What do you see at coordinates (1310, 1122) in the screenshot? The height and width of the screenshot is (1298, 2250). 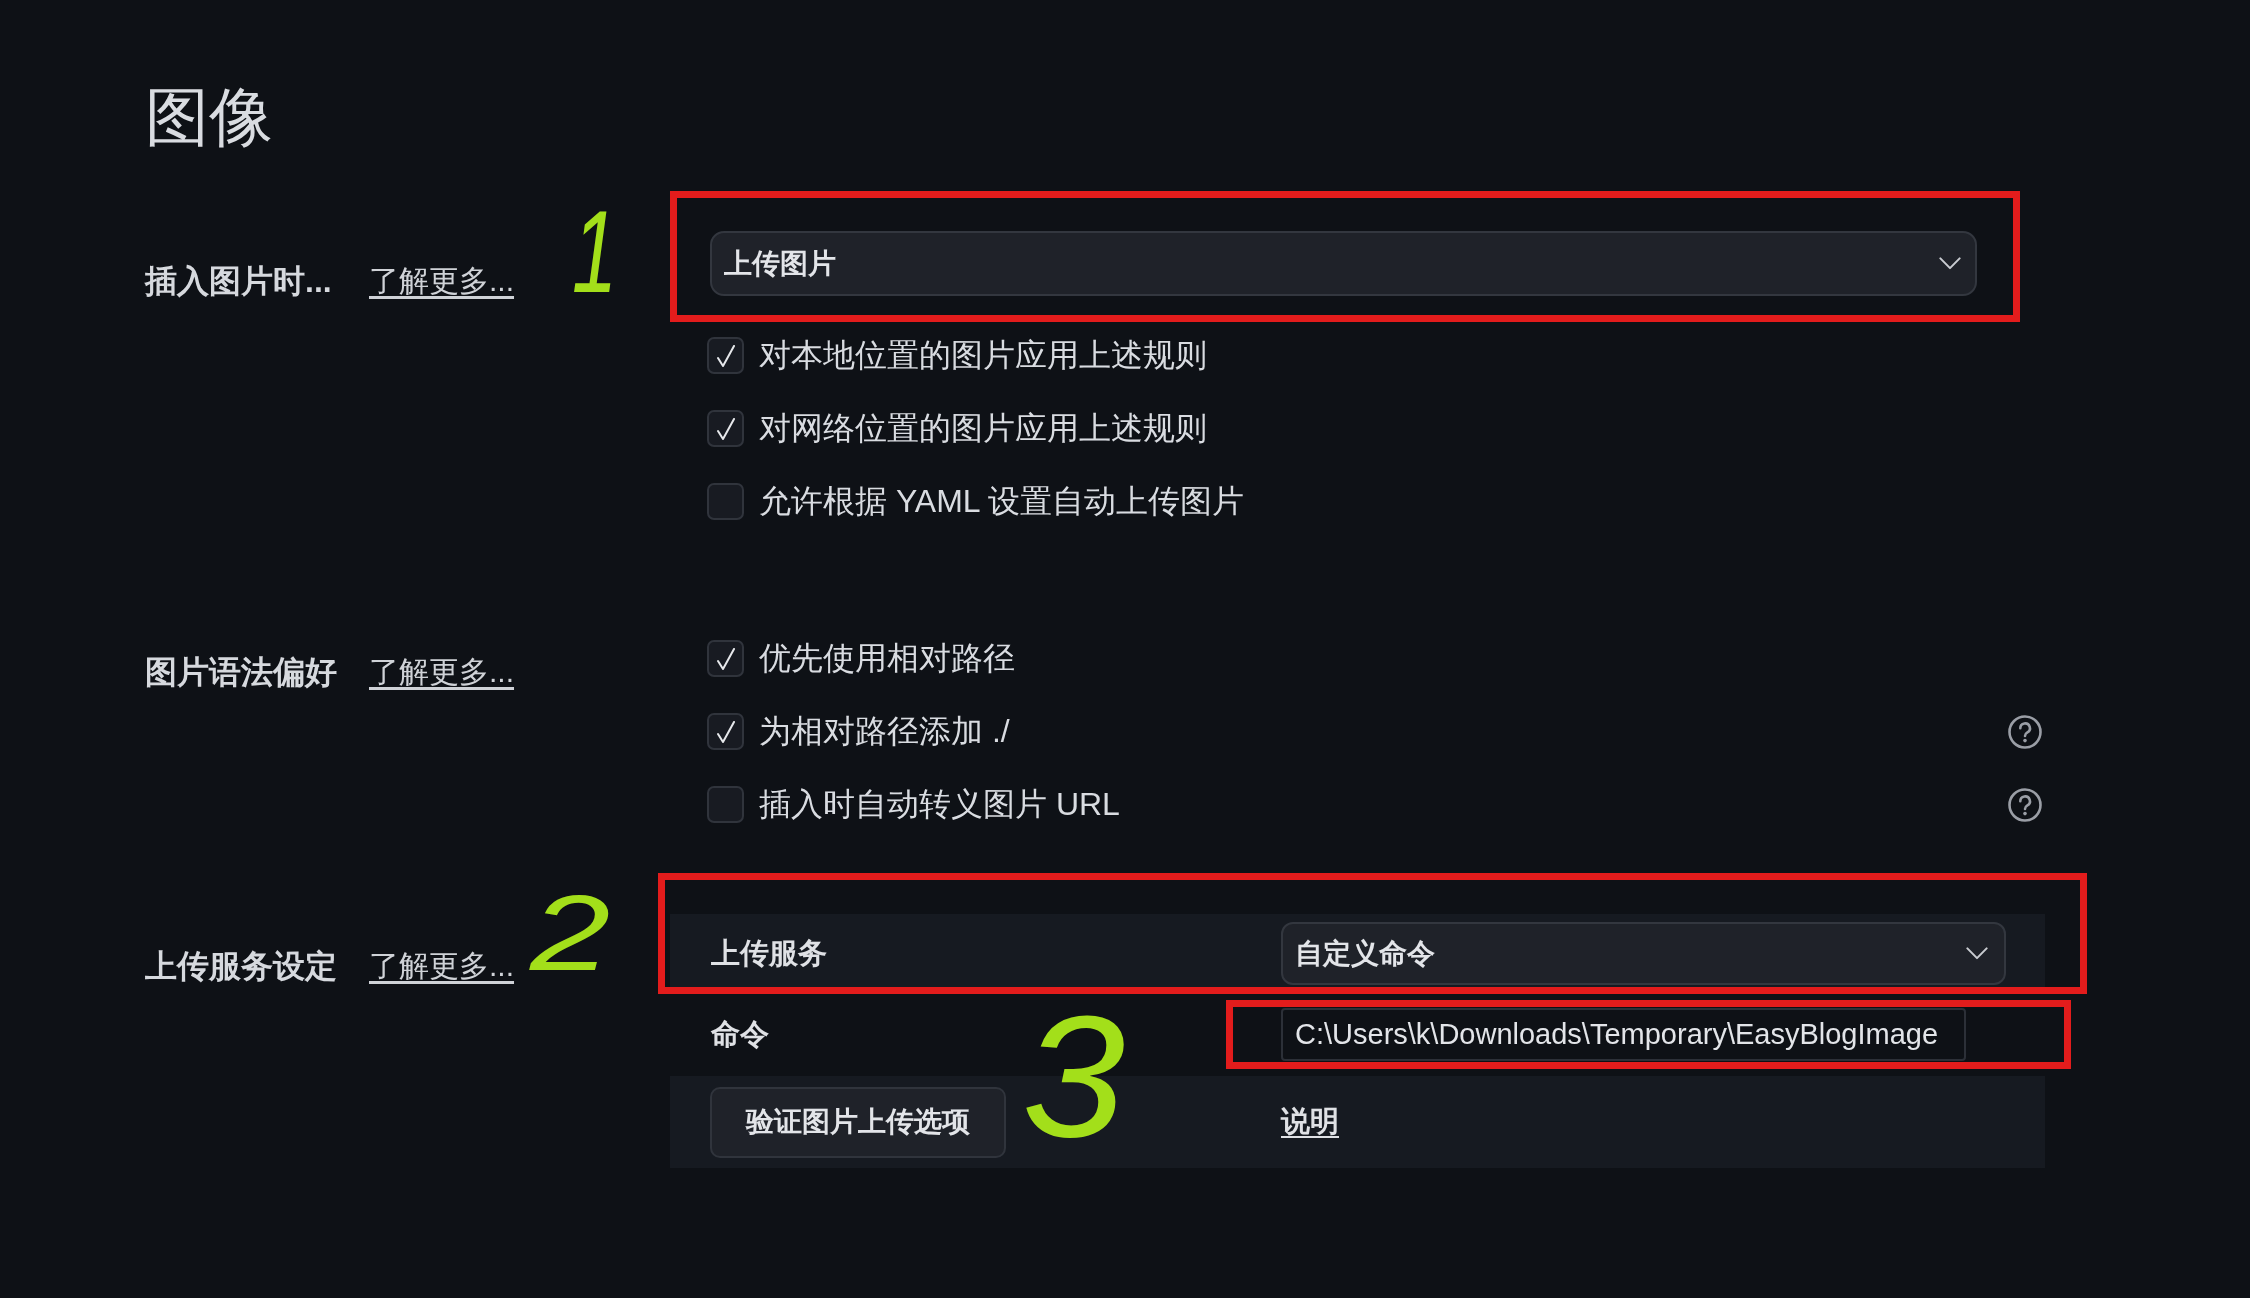 I see `instructions-link: 说明` at bounding box center [1310, 1122].